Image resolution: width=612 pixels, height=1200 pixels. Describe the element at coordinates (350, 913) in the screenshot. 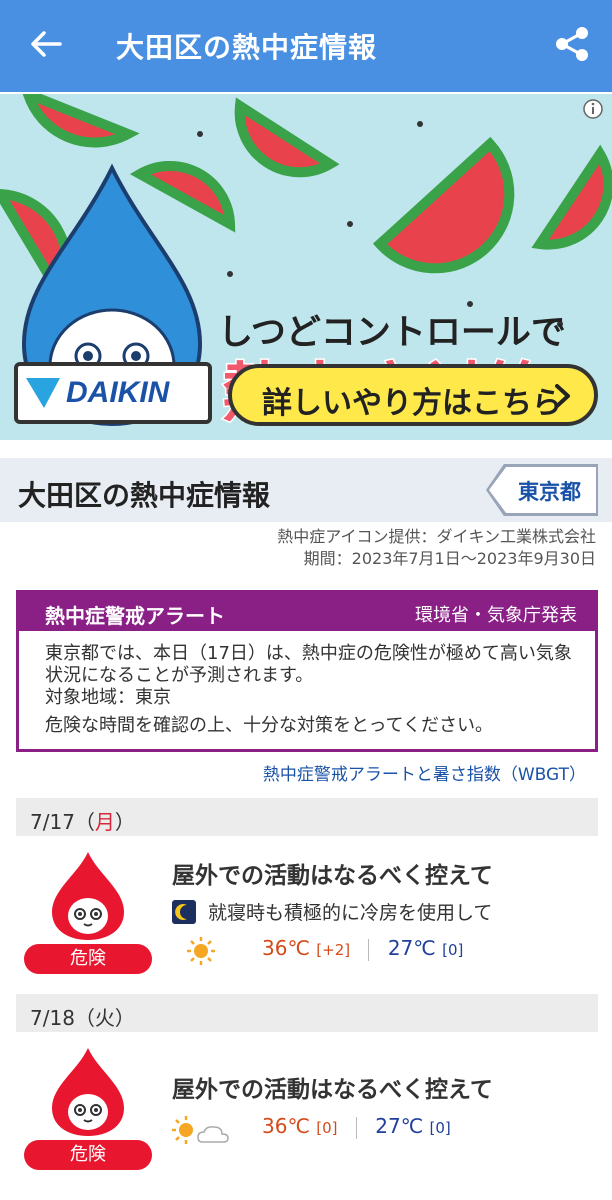

I see `night-advice-text: 就寝時も積極的に冷房を使用して` at that location.